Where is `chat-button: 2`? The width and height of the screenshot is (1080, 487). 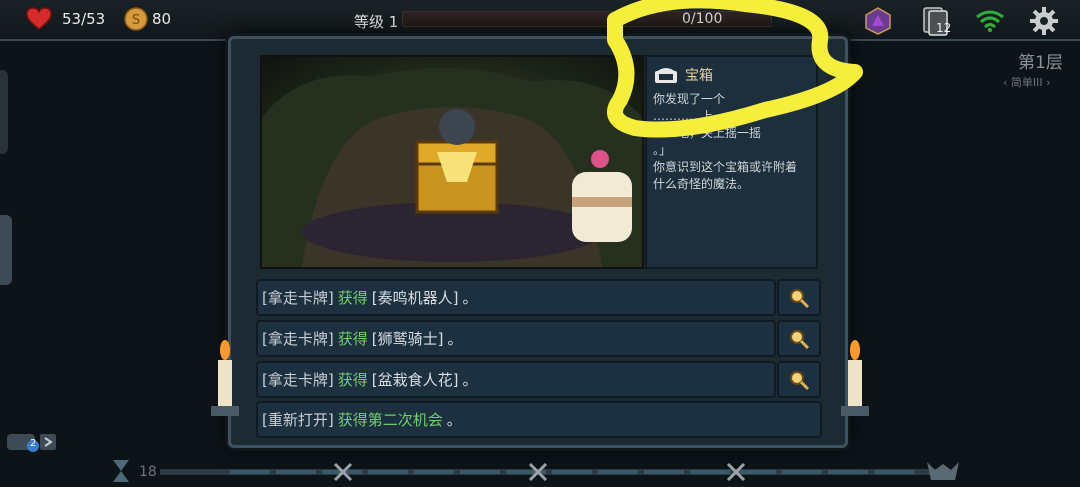 chat-button: 2 is located at coordinates (32, 445).